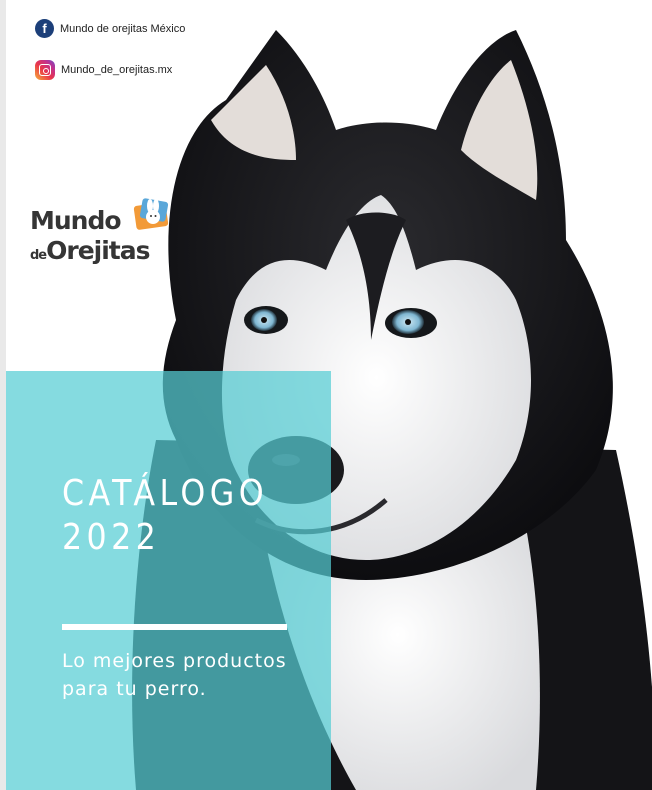  I want to click on instagram-label: Mundo_de_orejitas.mx, so click(117, 70).